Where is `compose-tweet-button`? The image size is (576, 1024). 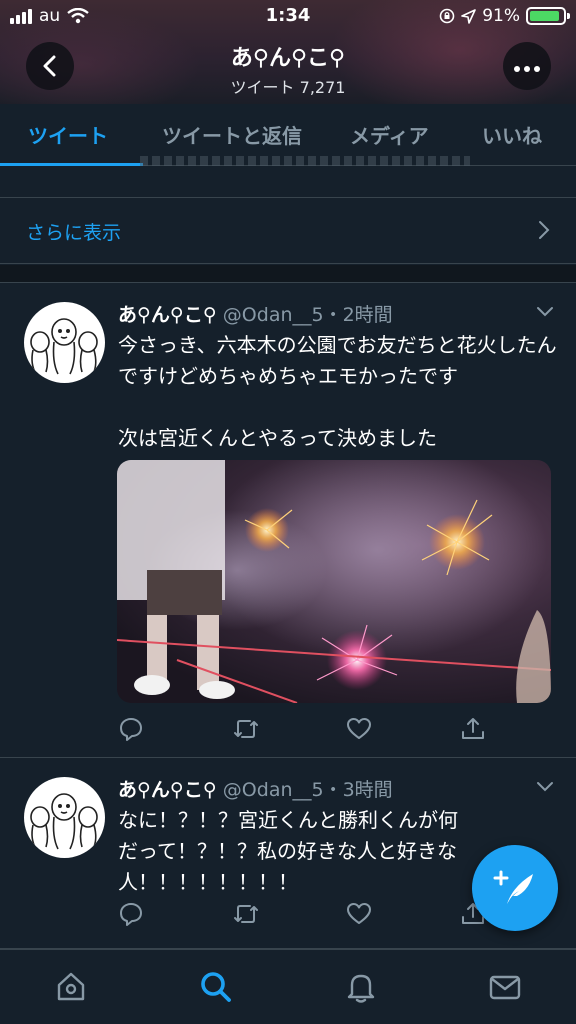 compose-tweet-button is located at coordinates (515, 888).